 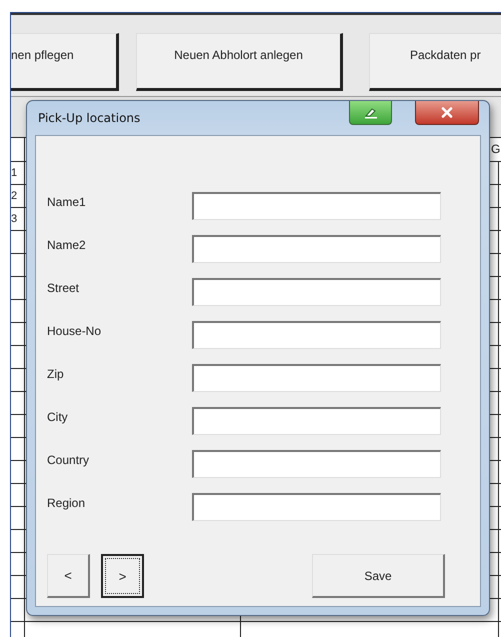 What do you see at coordinates (14, 173) in the screenshot?
I see `row-header: 1` at bounding box center [14, 173].